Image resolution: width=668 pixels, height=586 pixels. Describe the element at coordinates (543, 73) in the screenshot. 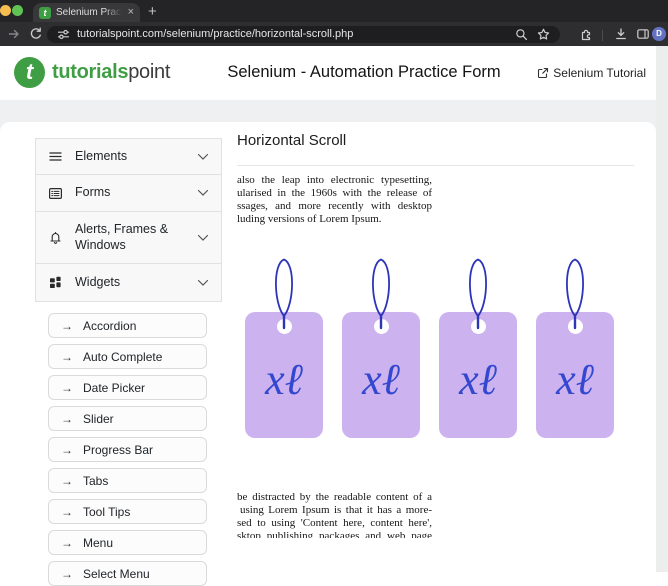

I see `external-link-icon` at that location.